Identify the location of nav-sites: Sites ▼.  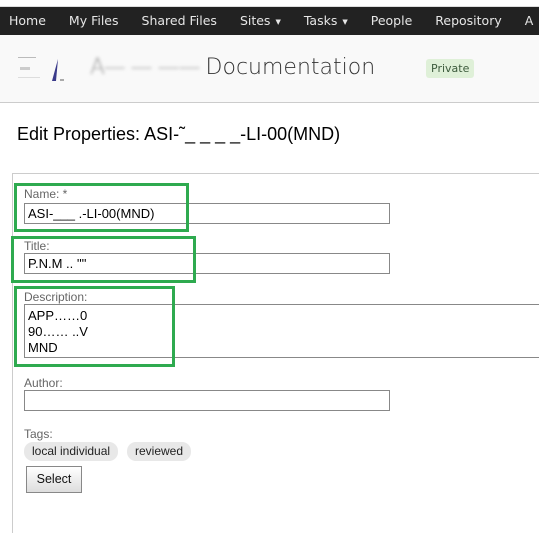
(256, 21).